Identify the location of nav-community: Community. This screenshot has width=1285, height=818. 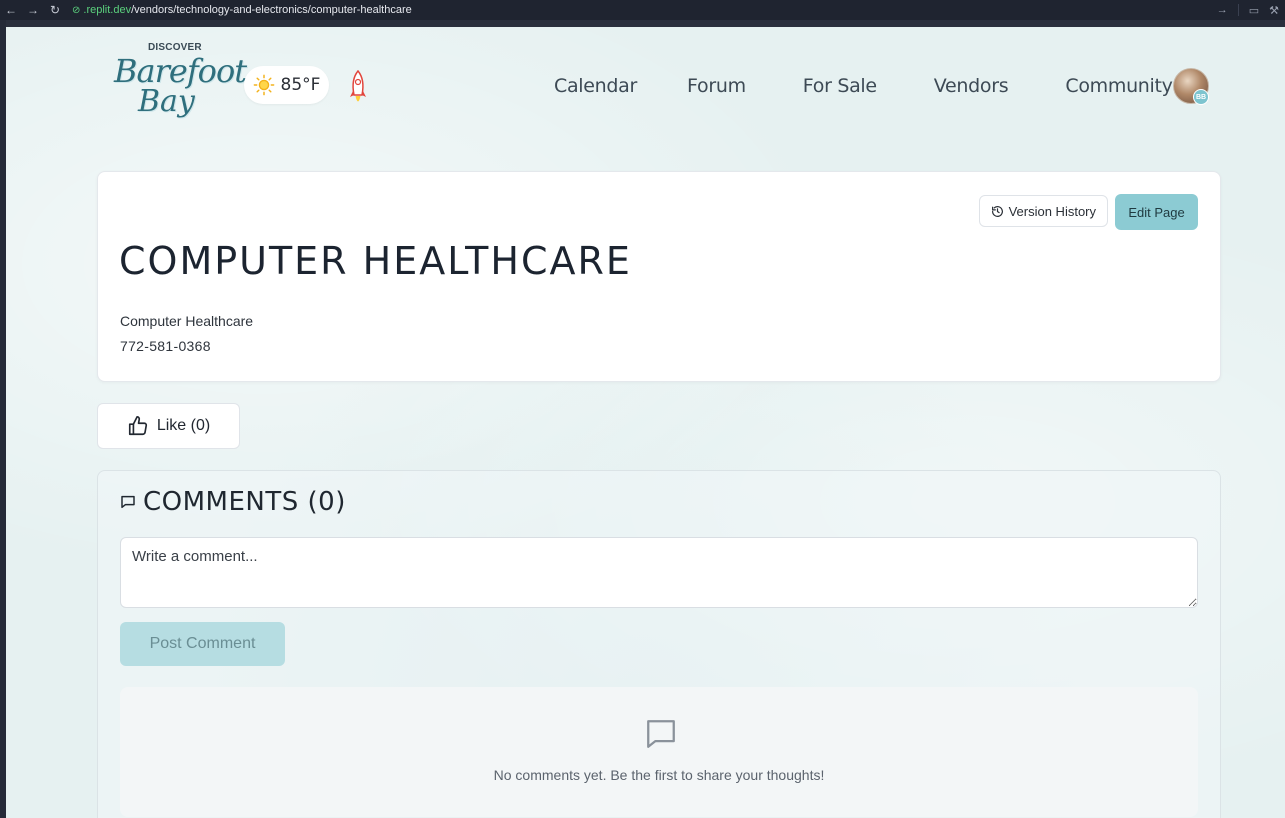
(1119, 86).